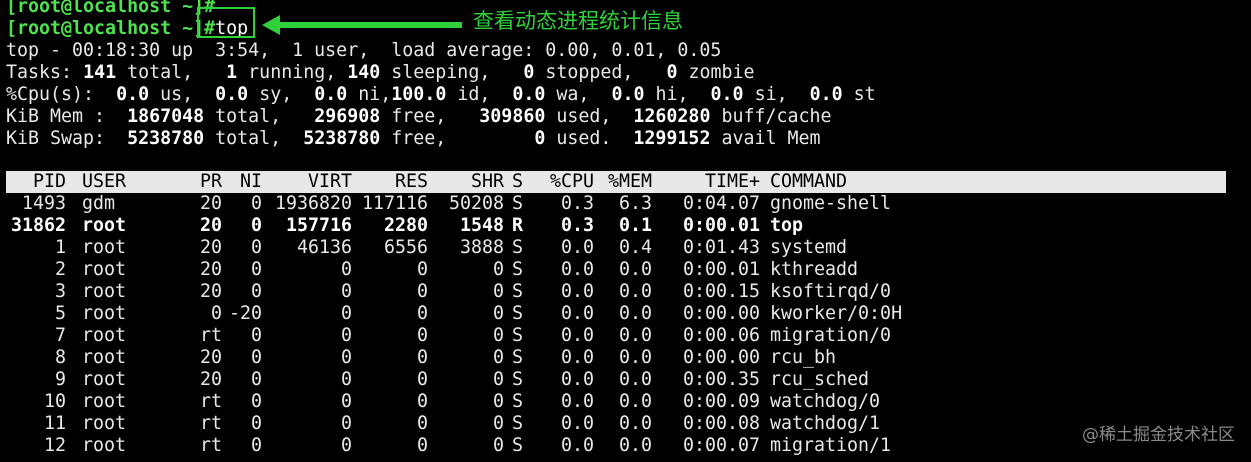  What do you see at coordinates (635, 225) in the screenshot?
I see `cell-mem: 0.1` at bounding box center [635, 225].